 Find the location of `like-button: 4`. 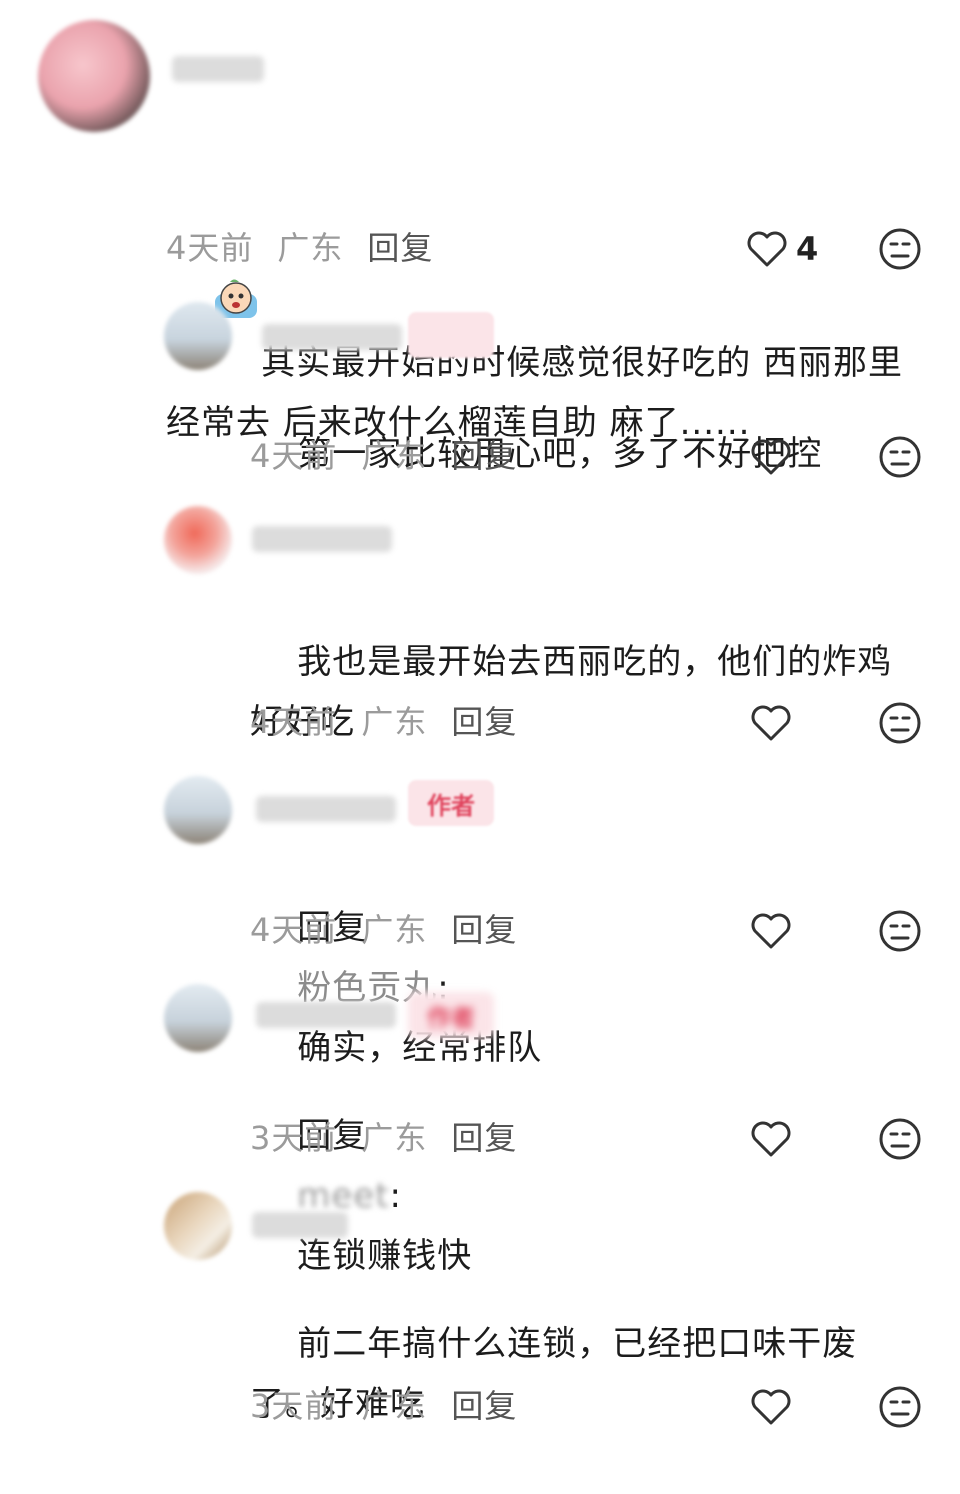

like-button: 4 is located at coordinates (782, 249).